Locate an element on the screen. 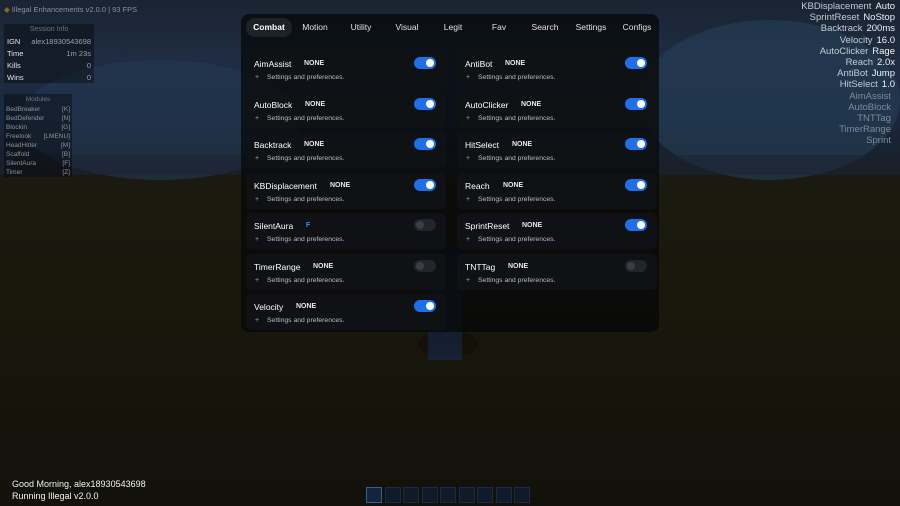 This screenshot has height=506, width=900. module-card-backtrack: Backtrack NONE + Settings and preferences. is located at coordinates (346, 150).